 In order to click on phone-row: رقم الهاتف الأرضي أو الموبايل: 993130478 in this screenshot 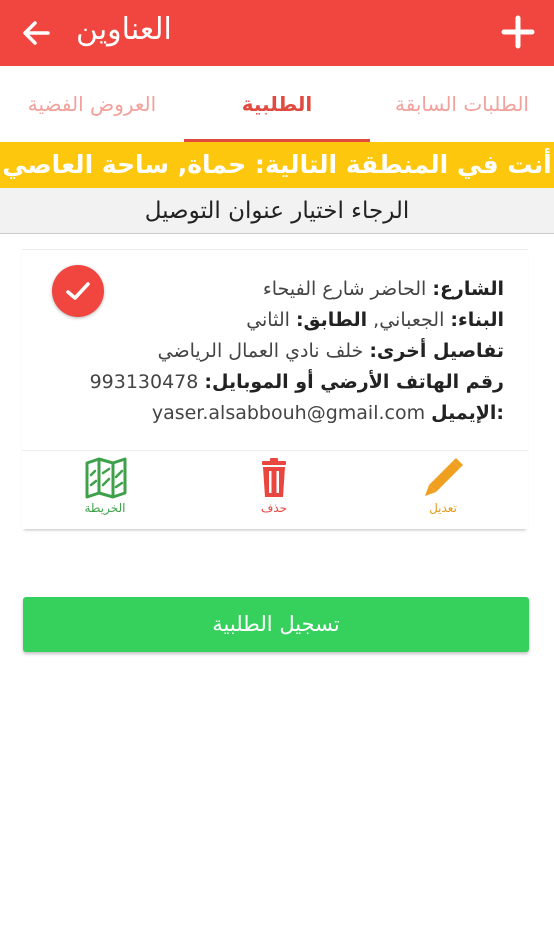, I will do `click(284, 382)`.